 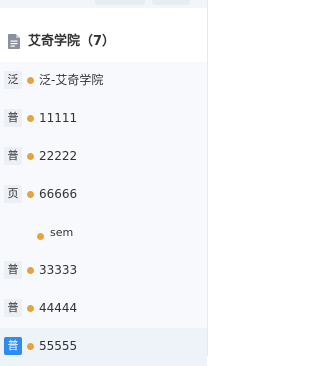 What do you see at coordinates (71, 80) in the screenshot?
I see `tree-item-label: 泛-艾奇学院` at bounding box center [71, 80].